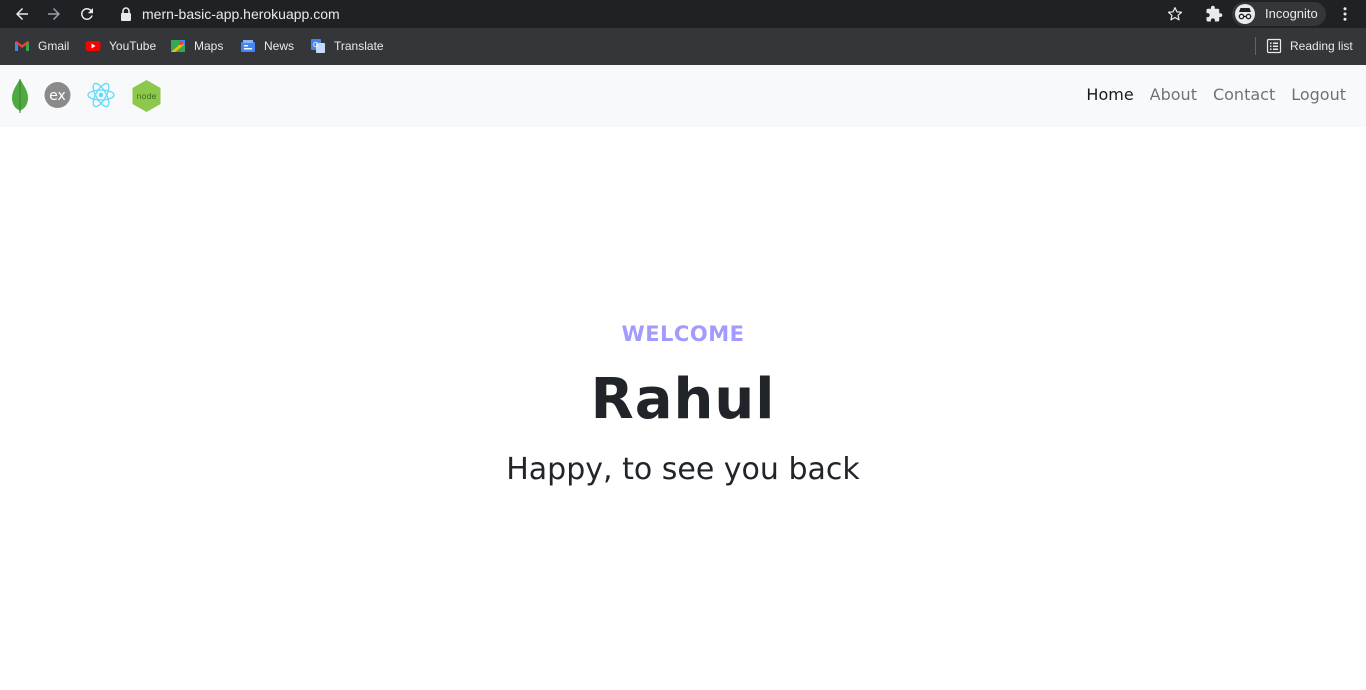 This screenshot has height=690, width=1366. Describe the element at coordinates (54, 46) in the screenshot. I see `bookmark-label: Gmail` at that location.